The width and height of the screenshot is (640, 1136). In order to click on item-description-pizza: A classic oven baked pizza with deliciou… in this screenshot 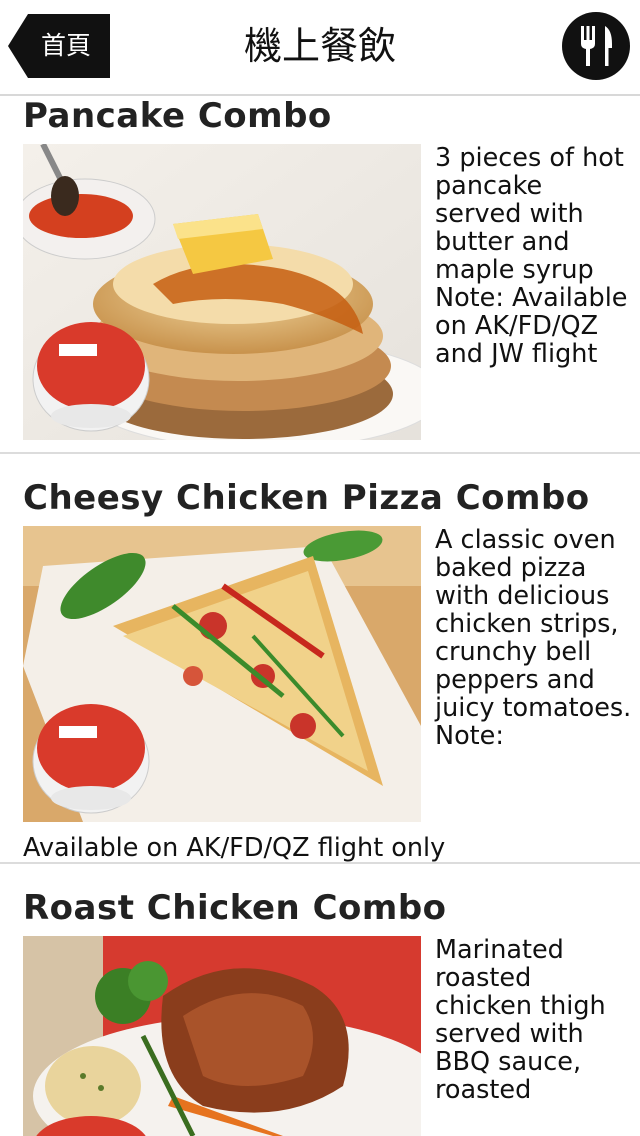, I will do `click(533, 638)`.